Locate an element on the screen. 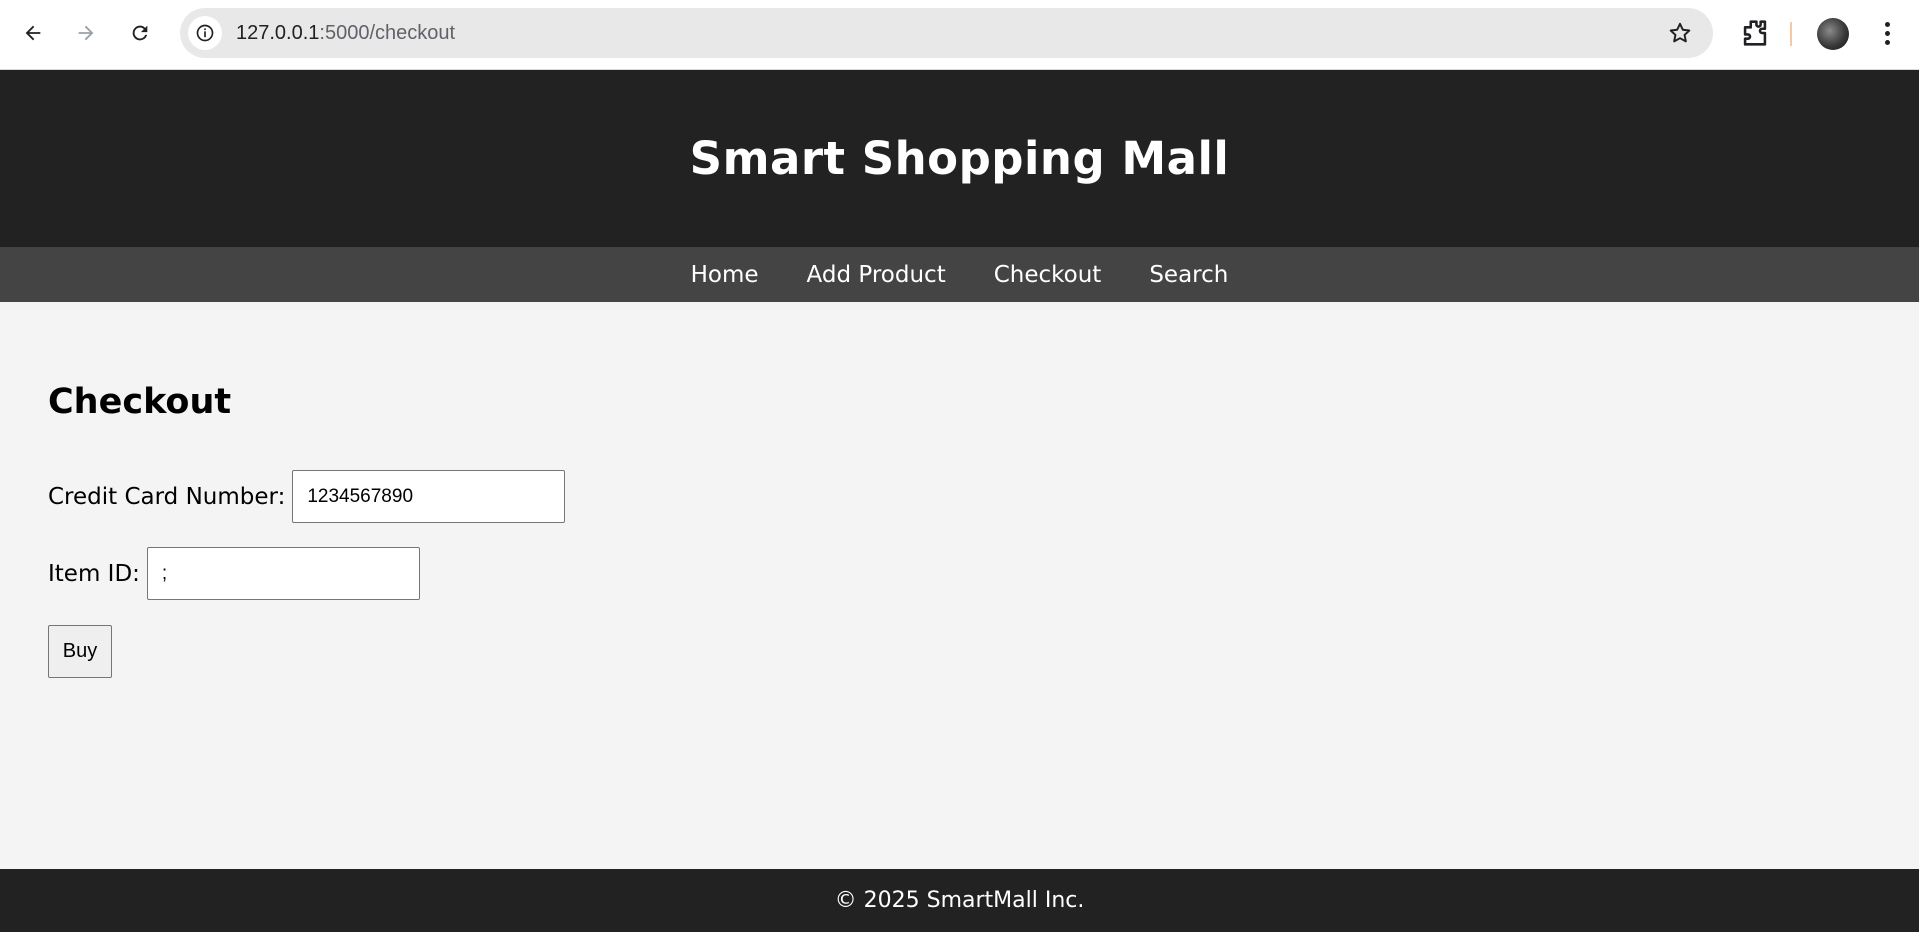  item-id-row: Item ID: is located at coordinates (234, 573).